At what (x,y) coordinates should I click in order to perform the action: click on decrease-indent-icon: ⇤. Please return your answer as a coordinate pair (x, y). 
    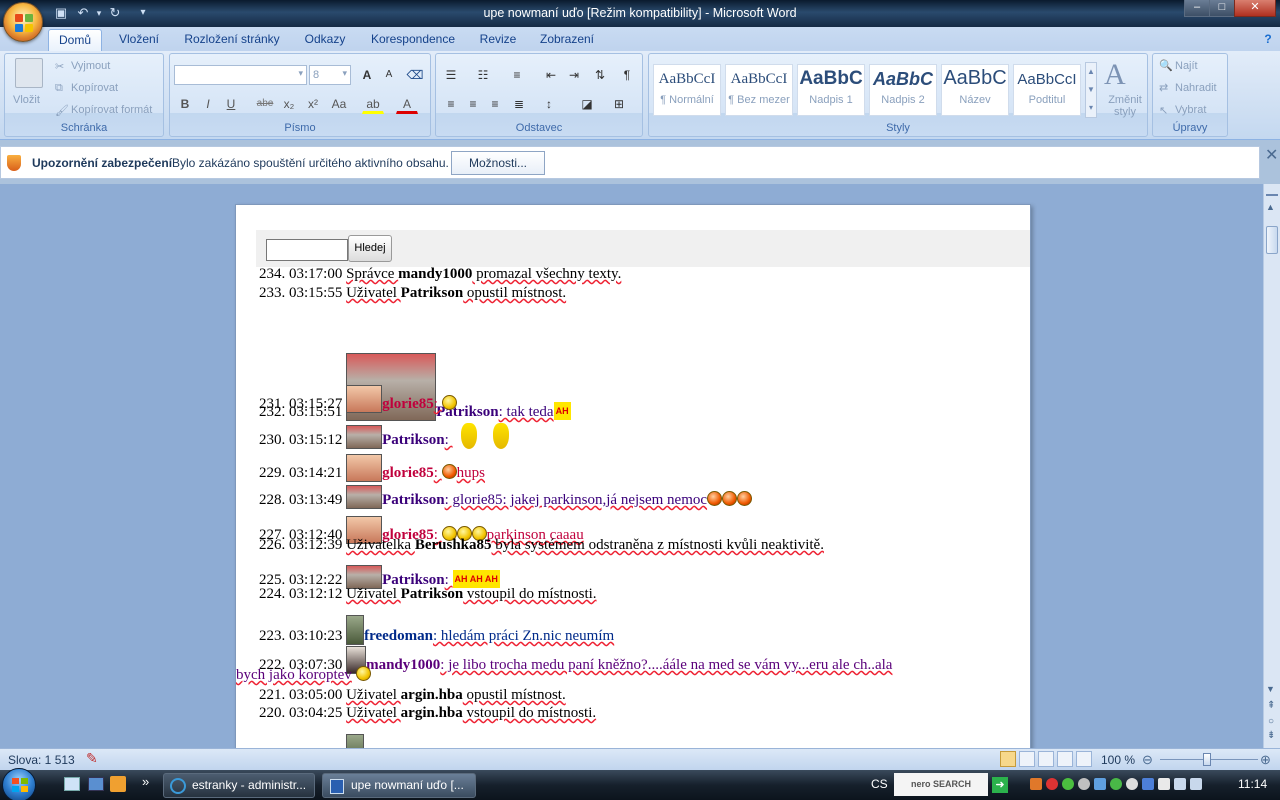
    Looking at the image, I should click on (551, 75).